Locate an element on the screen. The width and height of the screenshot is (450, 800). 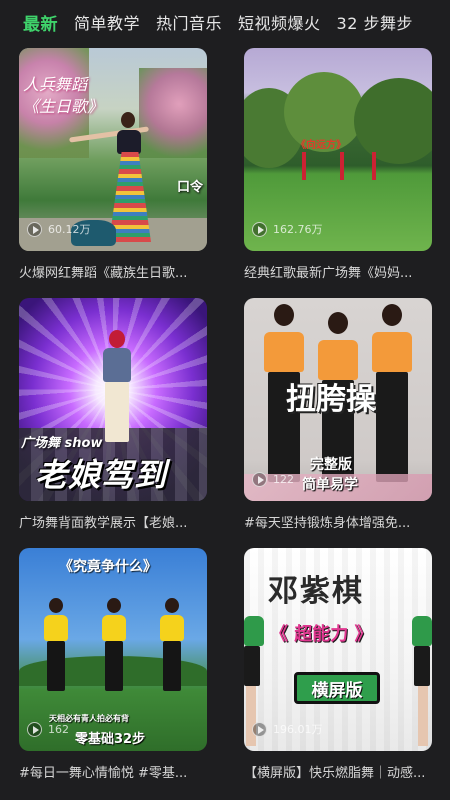
view-count: 196.01万 is located at coordinates (287, 729).